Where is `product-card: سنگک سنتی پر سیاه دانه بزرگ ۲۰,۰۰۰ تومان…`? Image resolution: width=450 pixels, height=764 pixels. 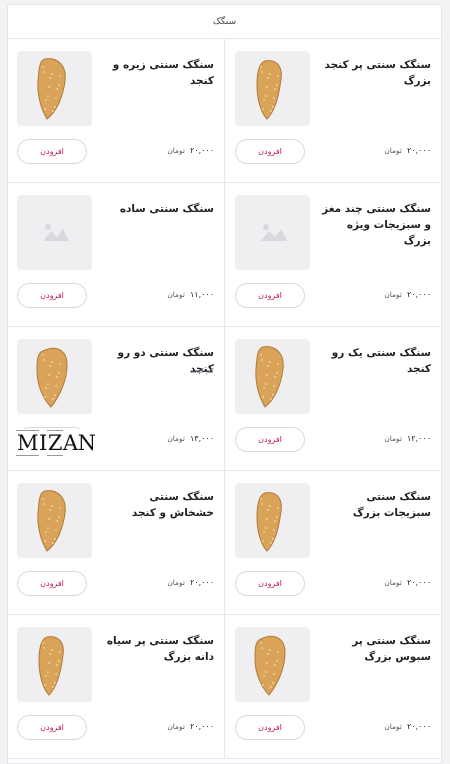
product-card: سنگک سنتی پر سیاه دانه بزرگ ۲۰,۰۰۰ تومان… is located at coordinates (115, 687).